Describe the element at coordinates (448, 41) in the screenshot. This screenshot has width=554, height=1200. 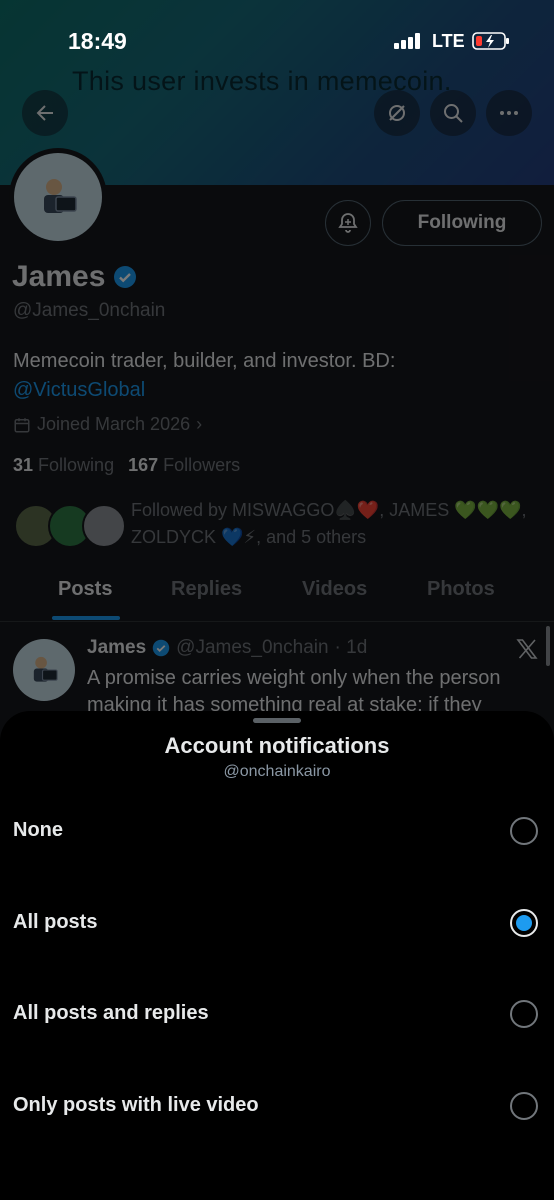
I see `network-type: LTE` at that location.